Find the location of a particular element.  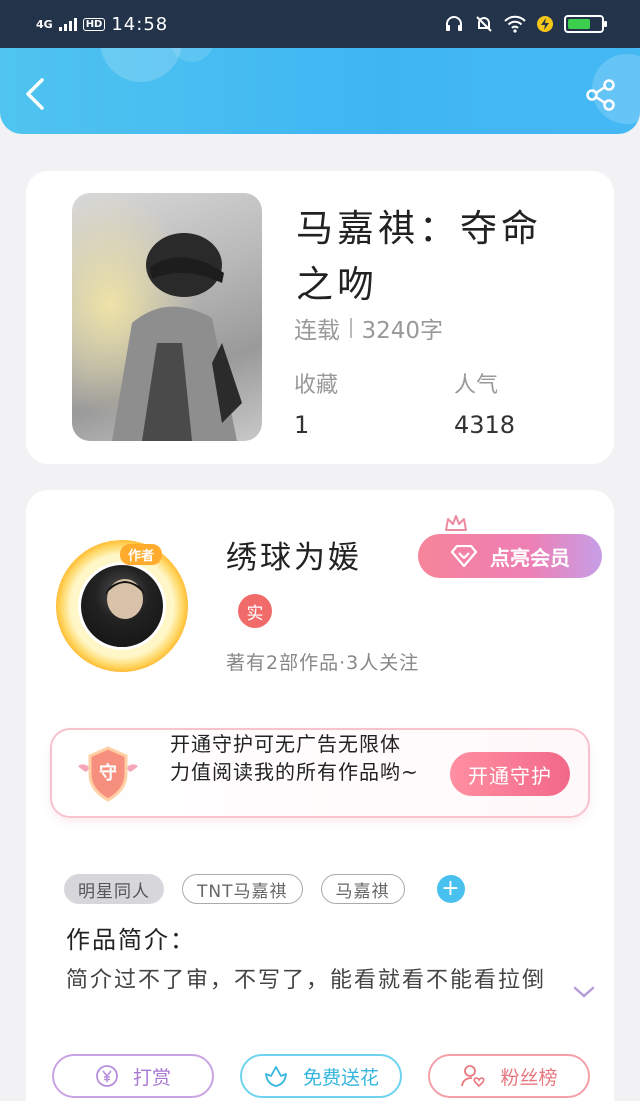

guard-button: 开通守护 is located at coordinates (510, 774).